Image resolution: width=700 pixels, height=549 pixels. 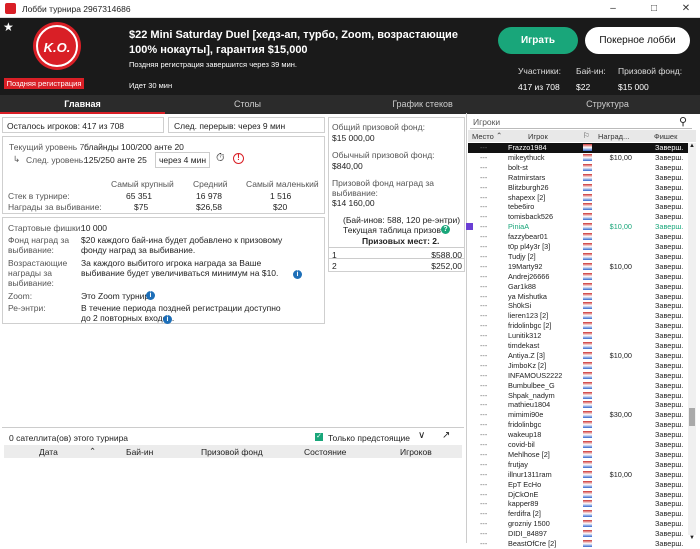 What do you see at coordinates (692, 146) in the screenshot?
I see `scroll-up-icon: ▲` at bounding box center [692, 146].